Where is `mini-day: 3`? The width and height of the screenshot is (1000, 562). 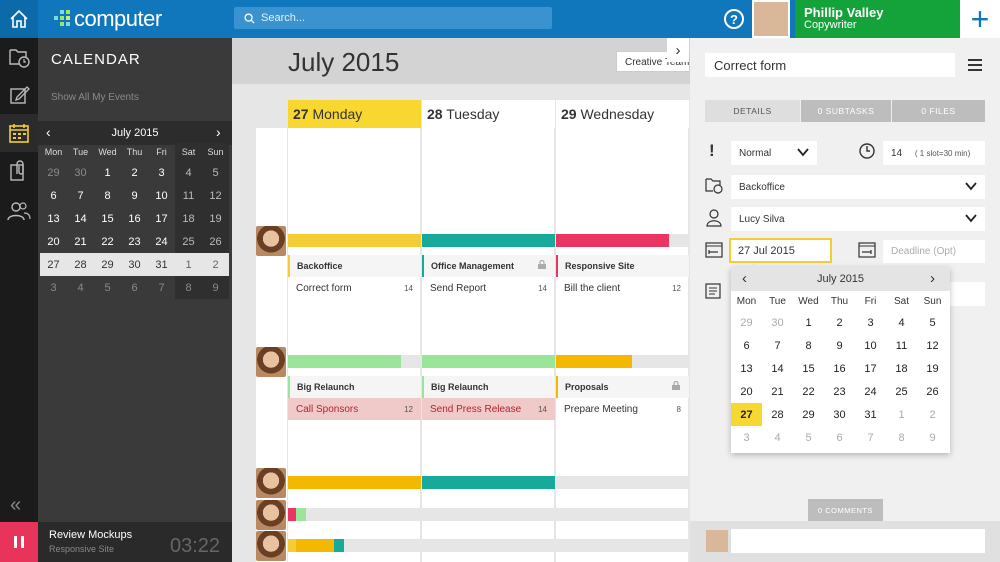
mini-day: 3 is located at coordinates (161, 172).